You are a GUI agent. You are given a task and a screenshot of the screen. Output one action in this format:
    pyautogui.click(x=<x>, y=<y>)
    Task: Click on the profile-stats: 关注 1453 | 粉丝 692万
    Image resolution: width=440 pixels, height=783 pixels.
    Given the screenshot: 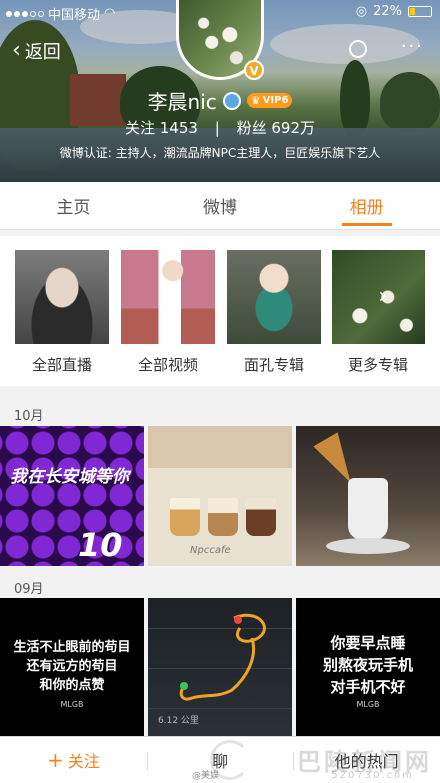 What is the action you would take?
    pyautogui.click(x=220, y=127)
    